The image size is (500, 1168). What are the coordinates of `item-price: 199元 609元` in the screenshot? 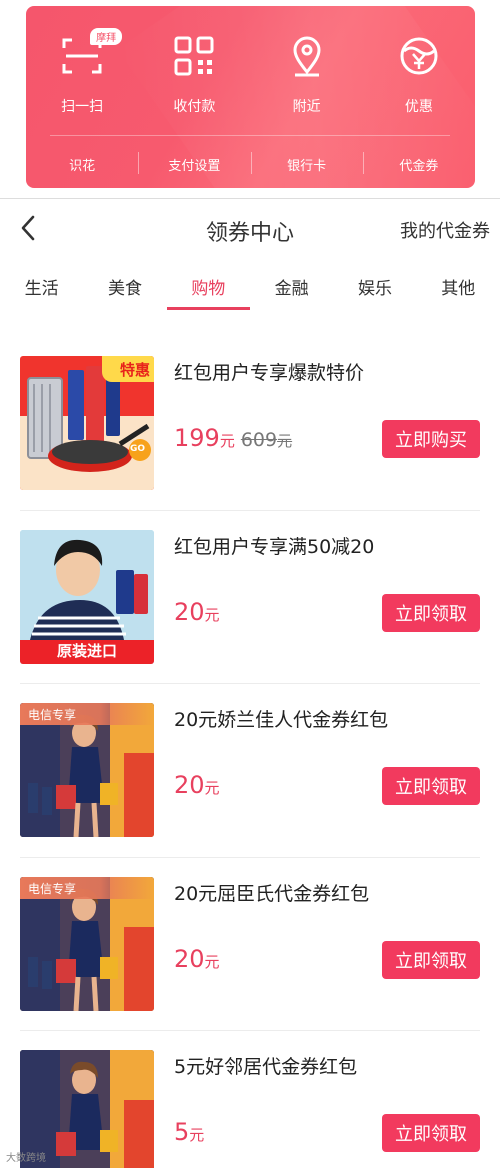 It's located at (233, 438).